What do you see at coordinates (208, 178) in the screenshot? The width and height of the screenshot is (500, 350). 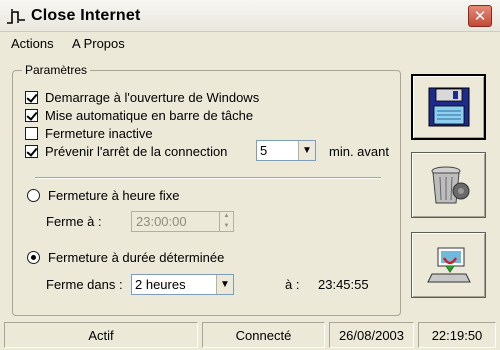 I see `separator` at bounding box center [208, 178].